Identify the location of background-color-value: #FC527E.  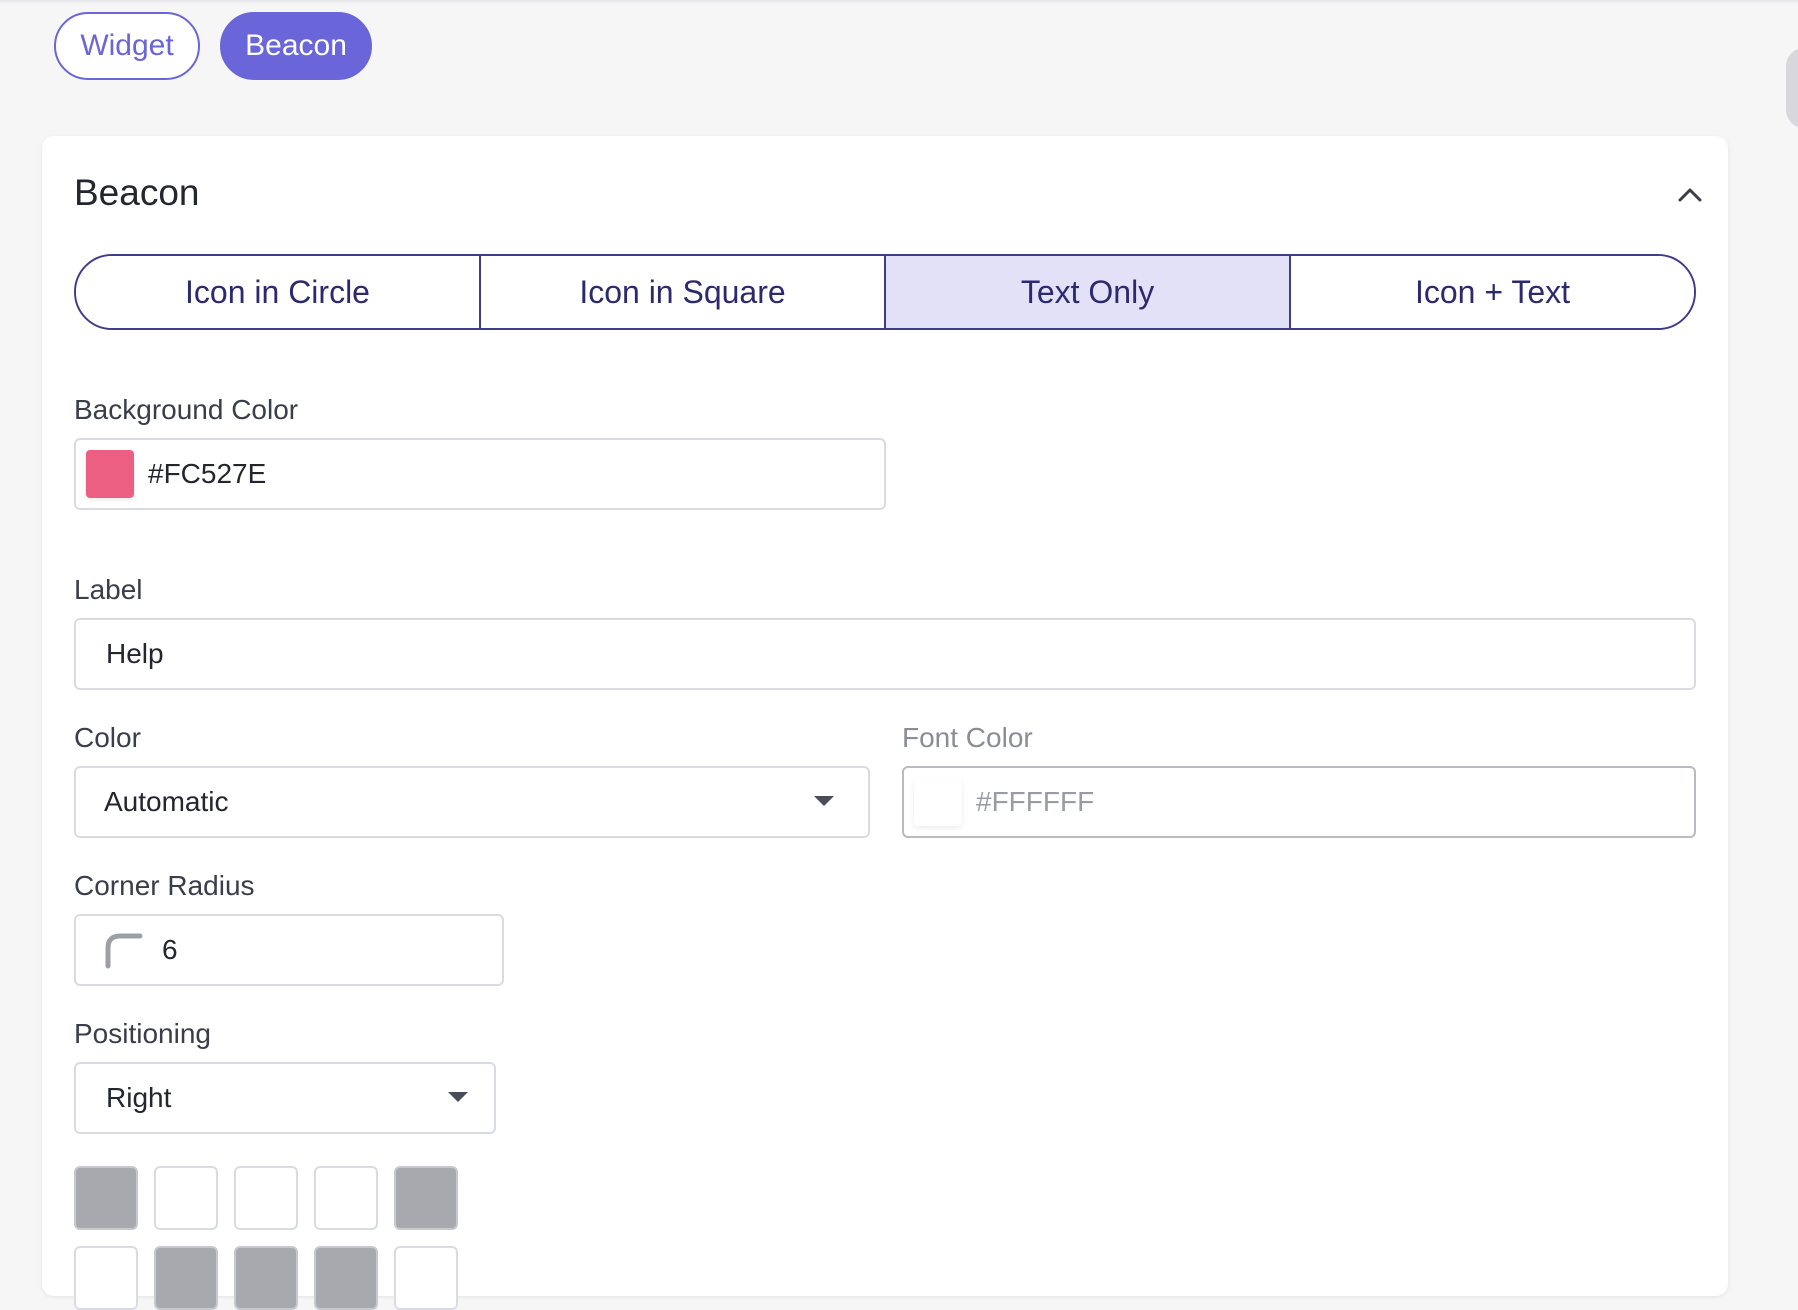
(207, 473).